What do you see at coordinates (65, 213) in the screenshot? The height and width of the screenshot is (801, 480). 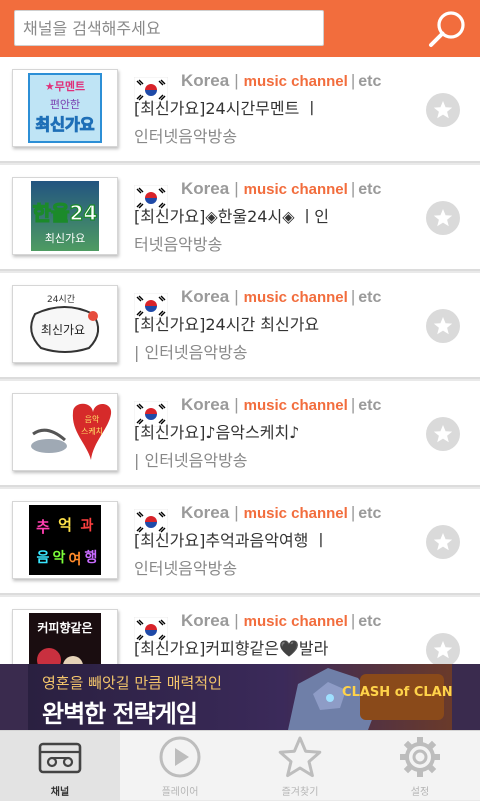 I see `svg-text: 한울24` at bounding box center [65, 213].